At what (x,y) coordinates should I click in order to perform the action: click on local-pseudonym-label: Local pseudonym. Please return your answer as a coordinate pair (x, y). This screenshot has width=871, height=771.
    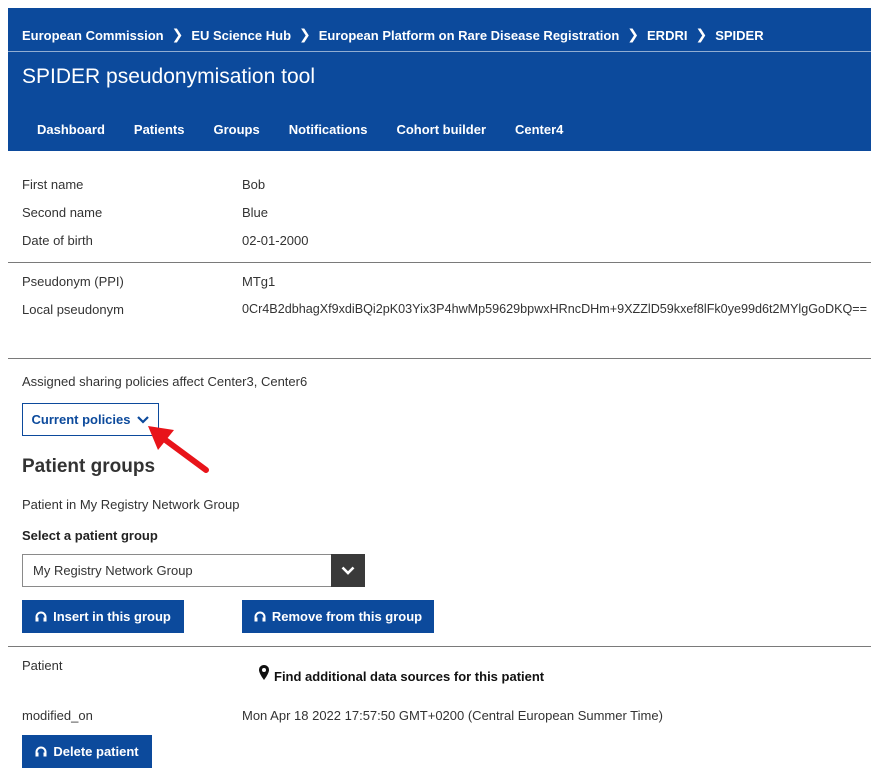
    Looking at the image, I should click on (73, 309).